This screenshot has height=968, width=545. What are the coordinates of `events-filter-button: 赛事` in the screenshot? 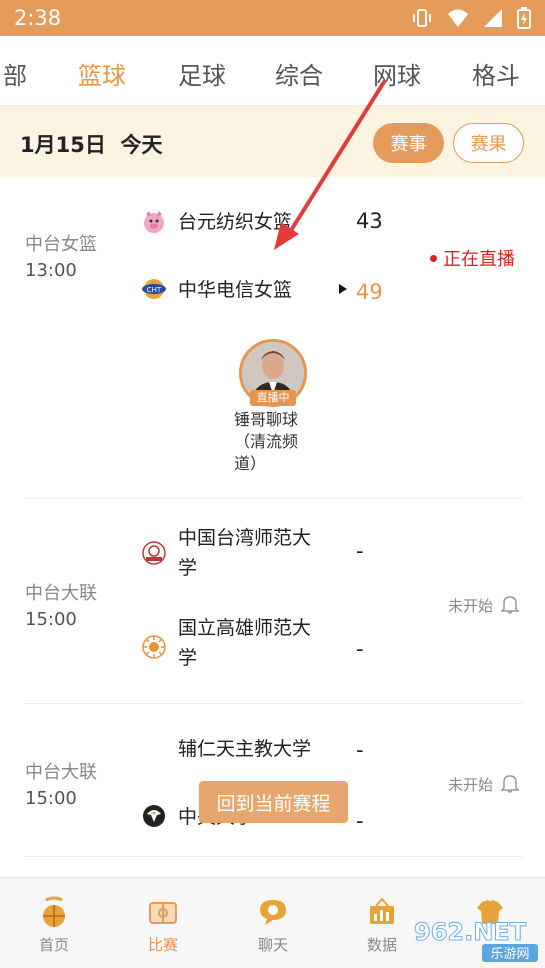 It's located at (408, 143).